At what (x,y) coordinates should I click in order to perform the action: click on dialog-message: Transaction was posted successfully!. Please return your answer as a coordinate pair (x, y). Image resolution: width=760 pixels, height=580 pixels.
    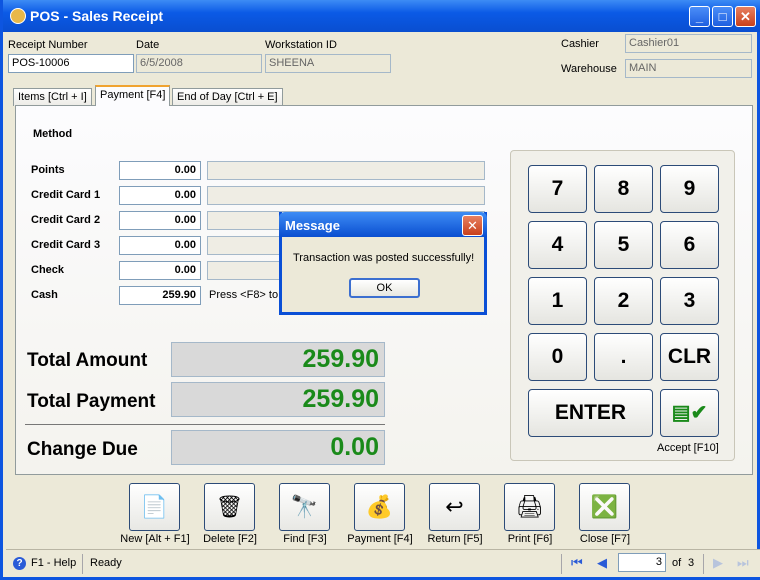
    Looking at the image, I should click on (384, 258).